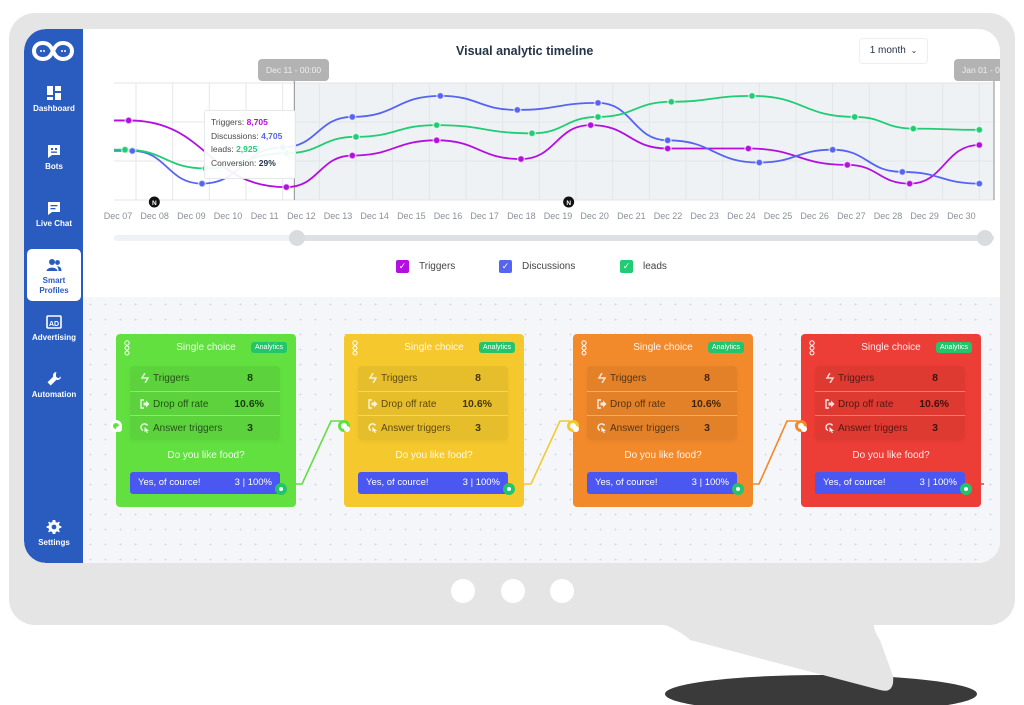 The image size is (1024, 705). What do you see at coordinates (704, 216) in the screenshot?
I see `x-tick-label: Dec 23` at bounding box center [704, 216].